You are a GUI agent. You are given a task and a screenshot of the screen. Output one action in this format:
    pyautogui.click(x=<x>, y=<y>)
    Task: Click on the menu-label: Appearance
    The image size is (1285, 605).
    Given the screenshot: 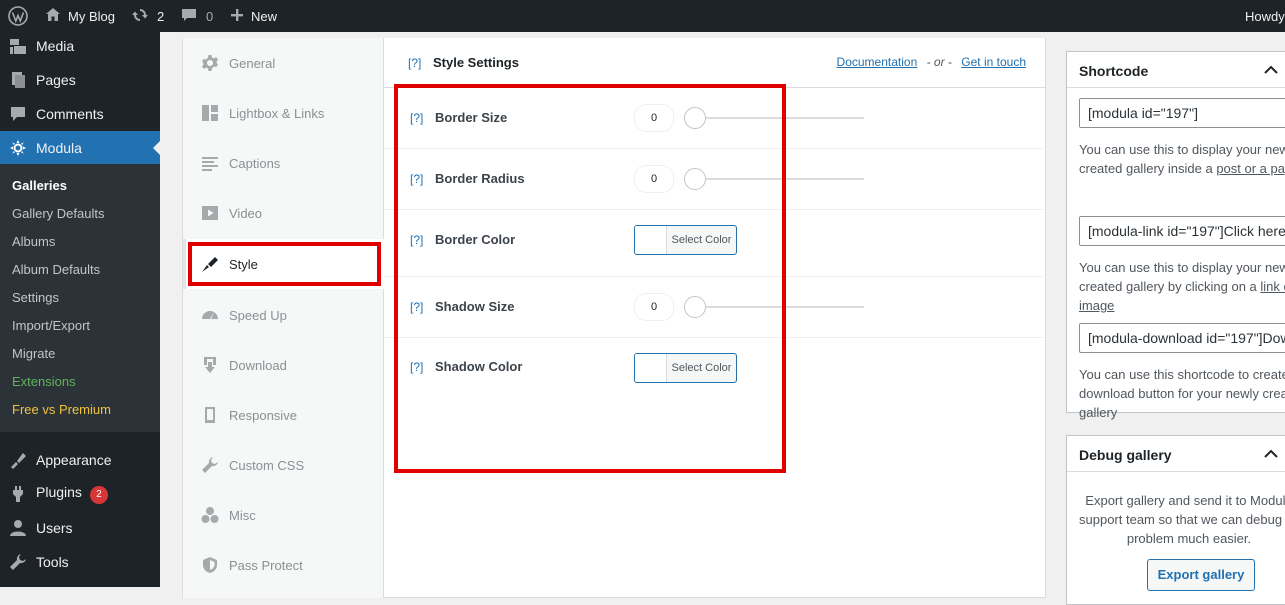 What is the action you would take?
    pyautogui.click(x=74, y=460)
    